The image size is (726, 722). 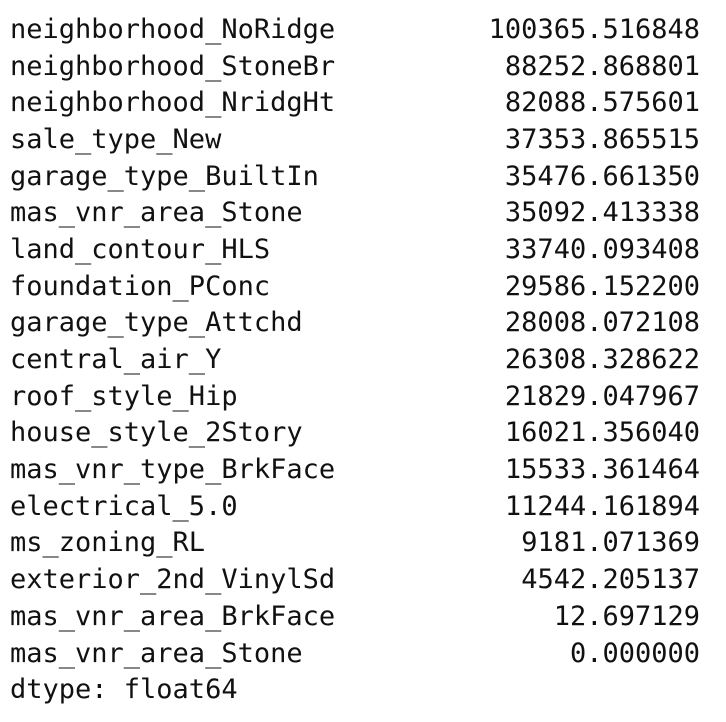 What do you see at coordinates (140, 286) in the screenshot?
I see `row-label: foundation_PConc` at bounding box center [140, 286].